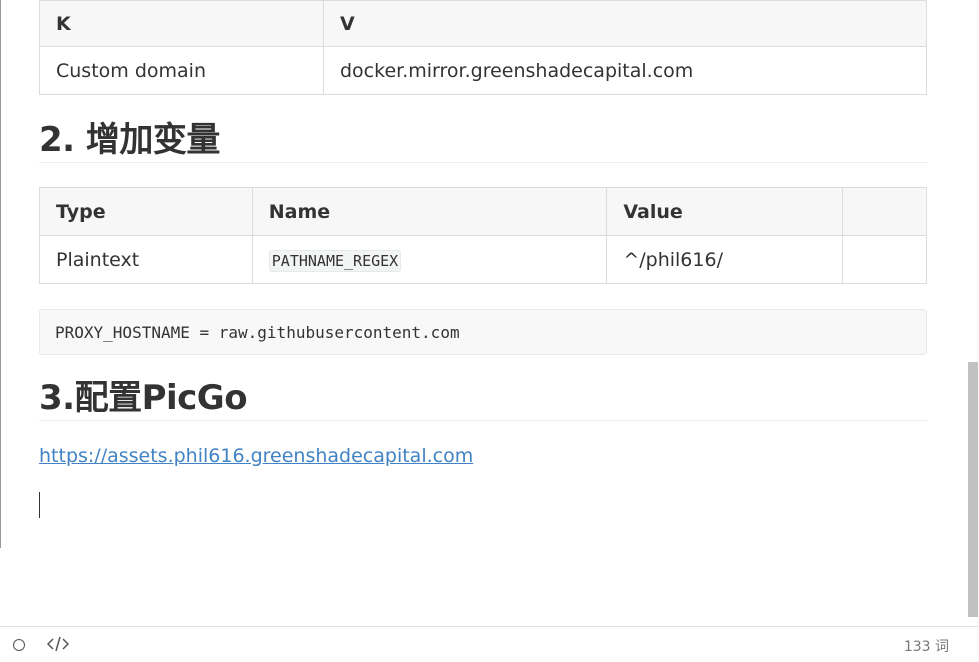 The height and width of the screenshot is (662, 979). What do you see at coordinates (489, 644) in the screenshot?
I see `status-bar: 133 词` at bounding box center [489, 644].